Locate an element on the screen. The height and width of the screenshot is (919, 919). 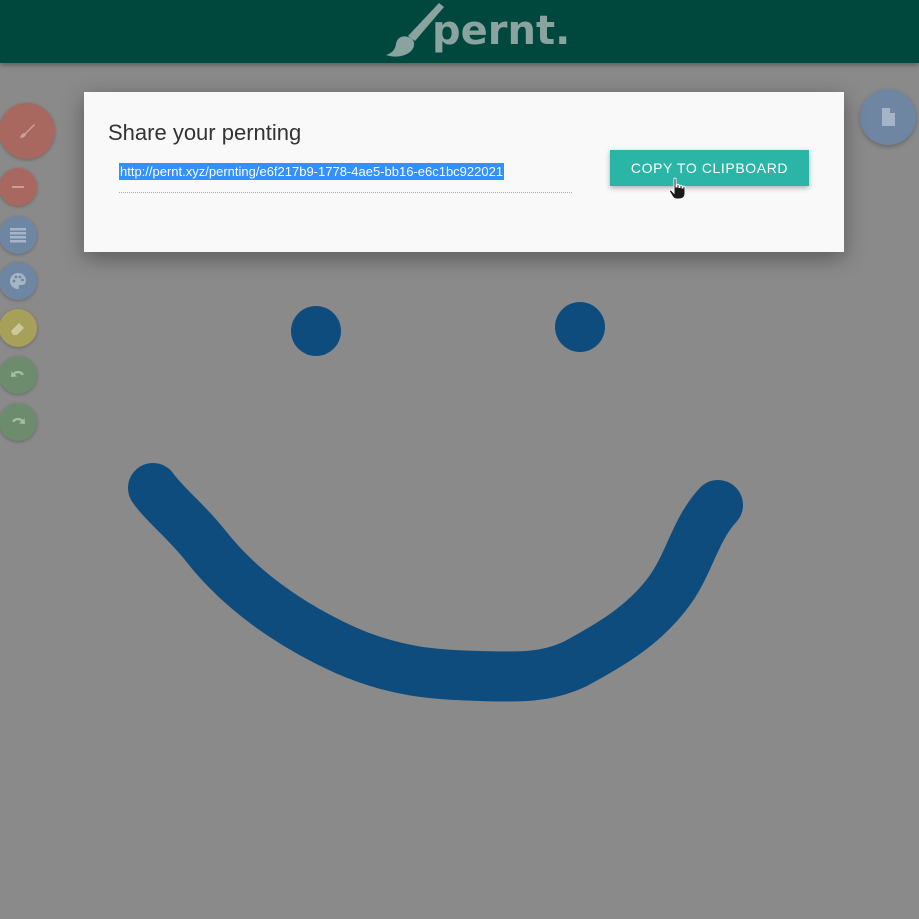
lines-icon is located at coordinates (18, 235).